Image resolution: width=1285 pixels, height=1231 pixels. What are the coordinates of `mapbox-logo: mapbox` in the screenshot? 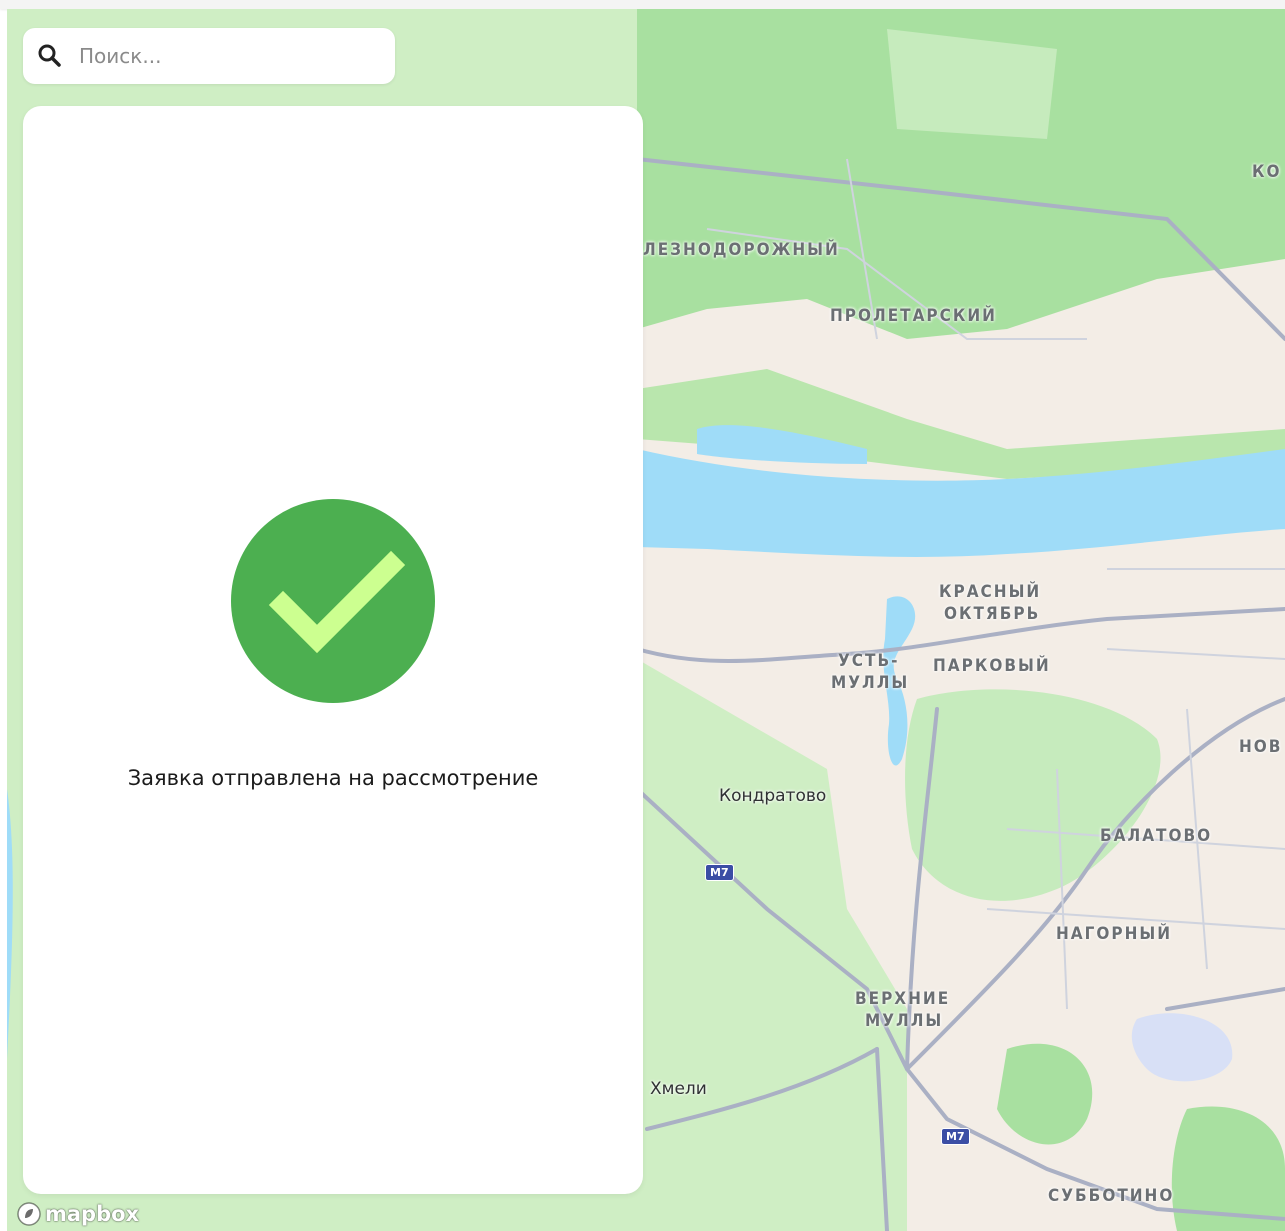 It's located at (77, 1214).